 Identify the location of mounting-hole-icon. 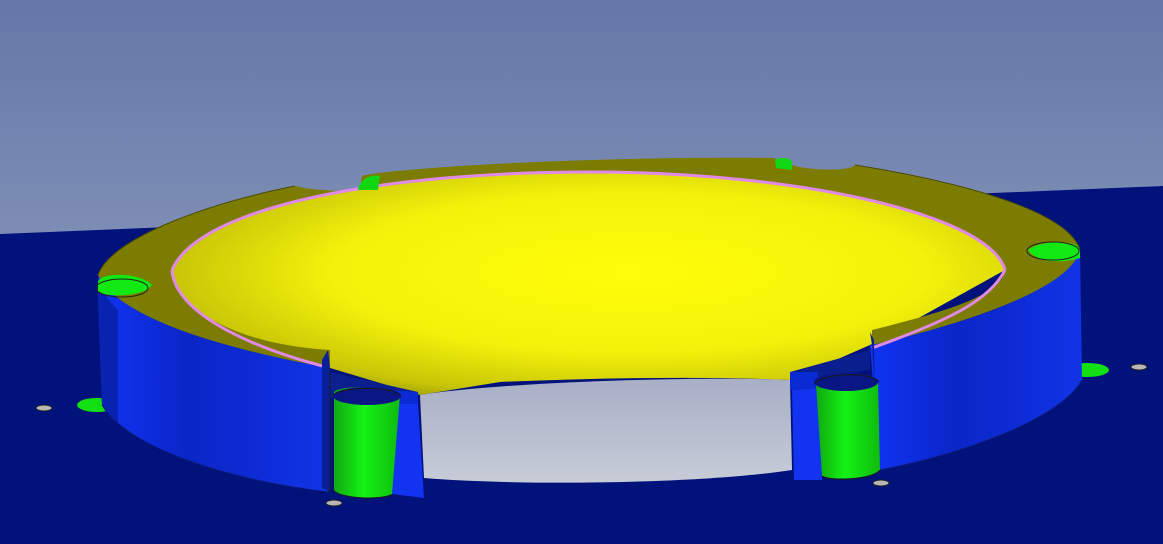
(783, 163).